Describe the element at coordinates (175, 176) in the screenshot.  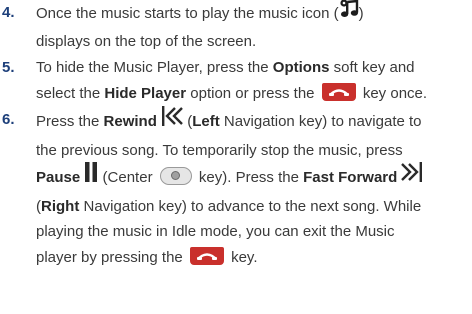
I see `center-key-icon` at that location.